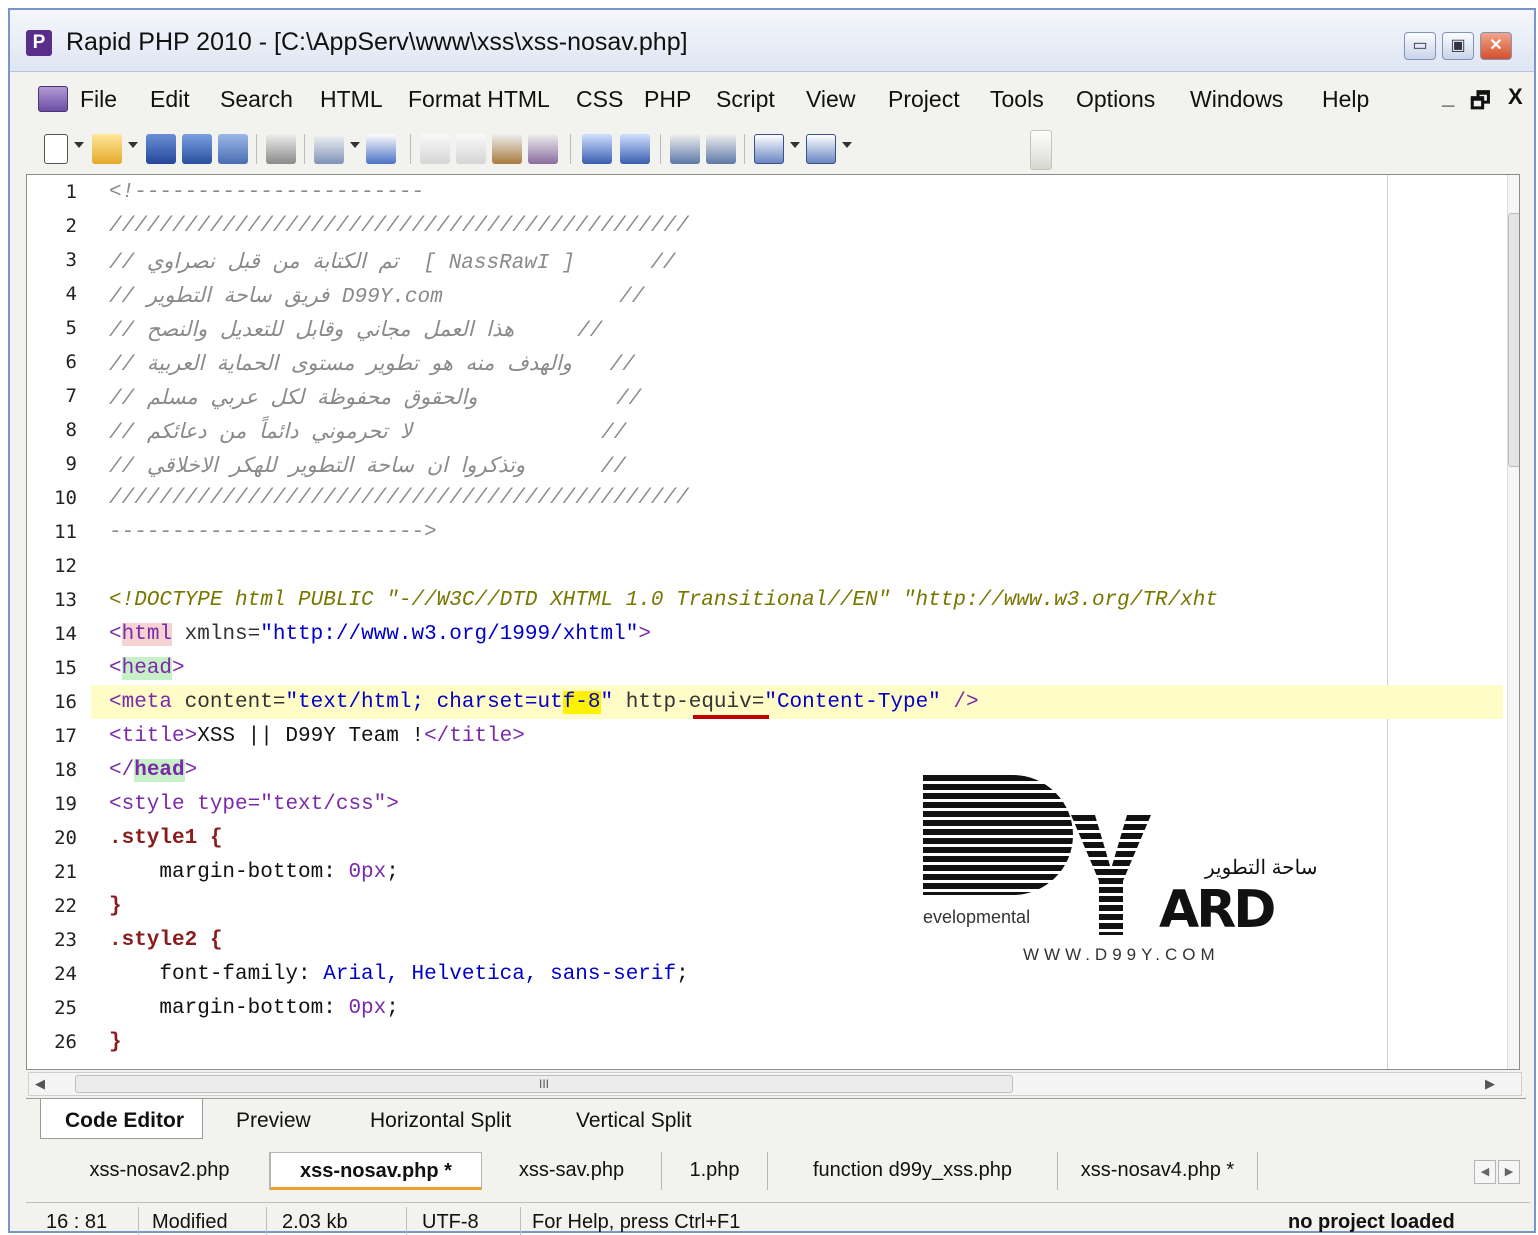  Describe the element at coordinates (435, 149) in the screenshot. I see `cut-icon` at that location.